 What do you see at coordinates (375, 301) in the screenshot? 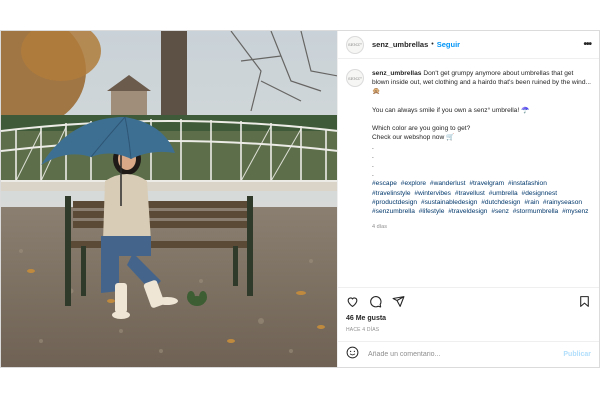
I see `comment-icon` at bounding box center [375, 301].